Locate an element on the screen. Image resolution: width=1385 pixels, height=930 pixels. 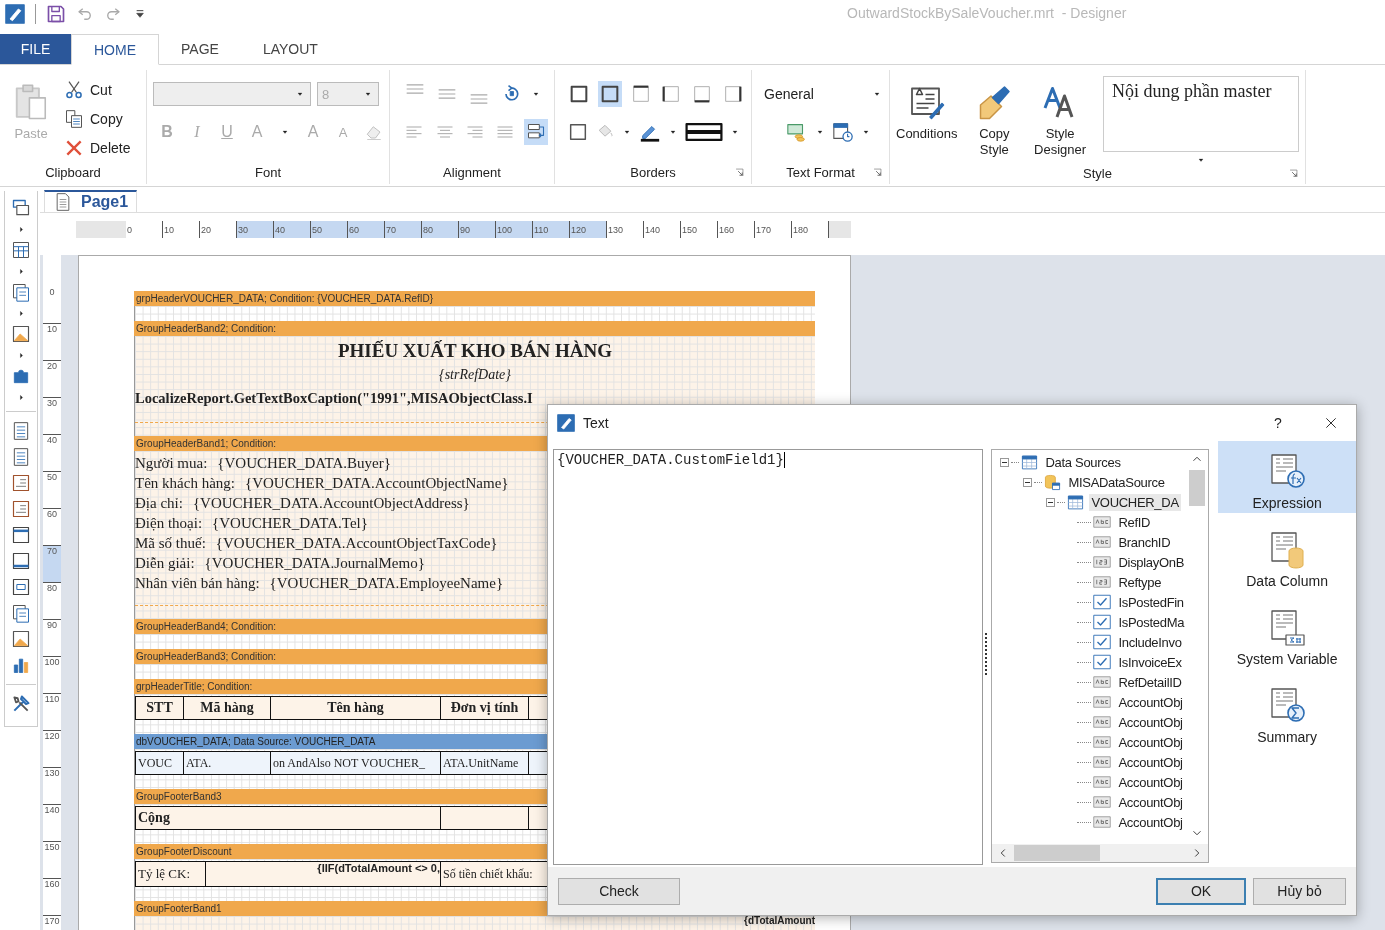
tree-item: IsPostedFin is located at coordinates (1151, 602).